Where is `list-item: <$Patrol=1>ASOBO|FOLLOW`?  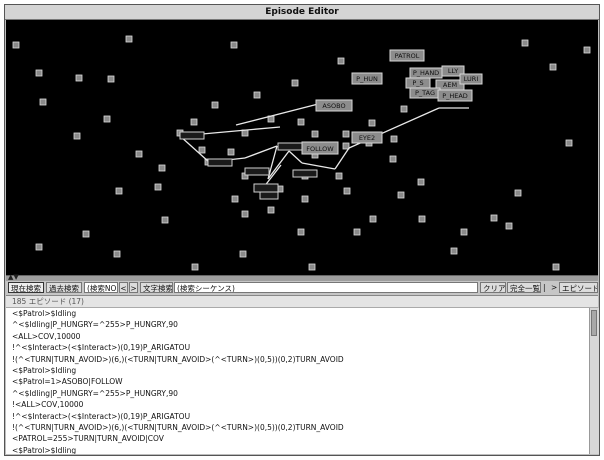
list-item: <$Patrol=1>ASOBO|FOLLOW is located at coordinates (297, 381).